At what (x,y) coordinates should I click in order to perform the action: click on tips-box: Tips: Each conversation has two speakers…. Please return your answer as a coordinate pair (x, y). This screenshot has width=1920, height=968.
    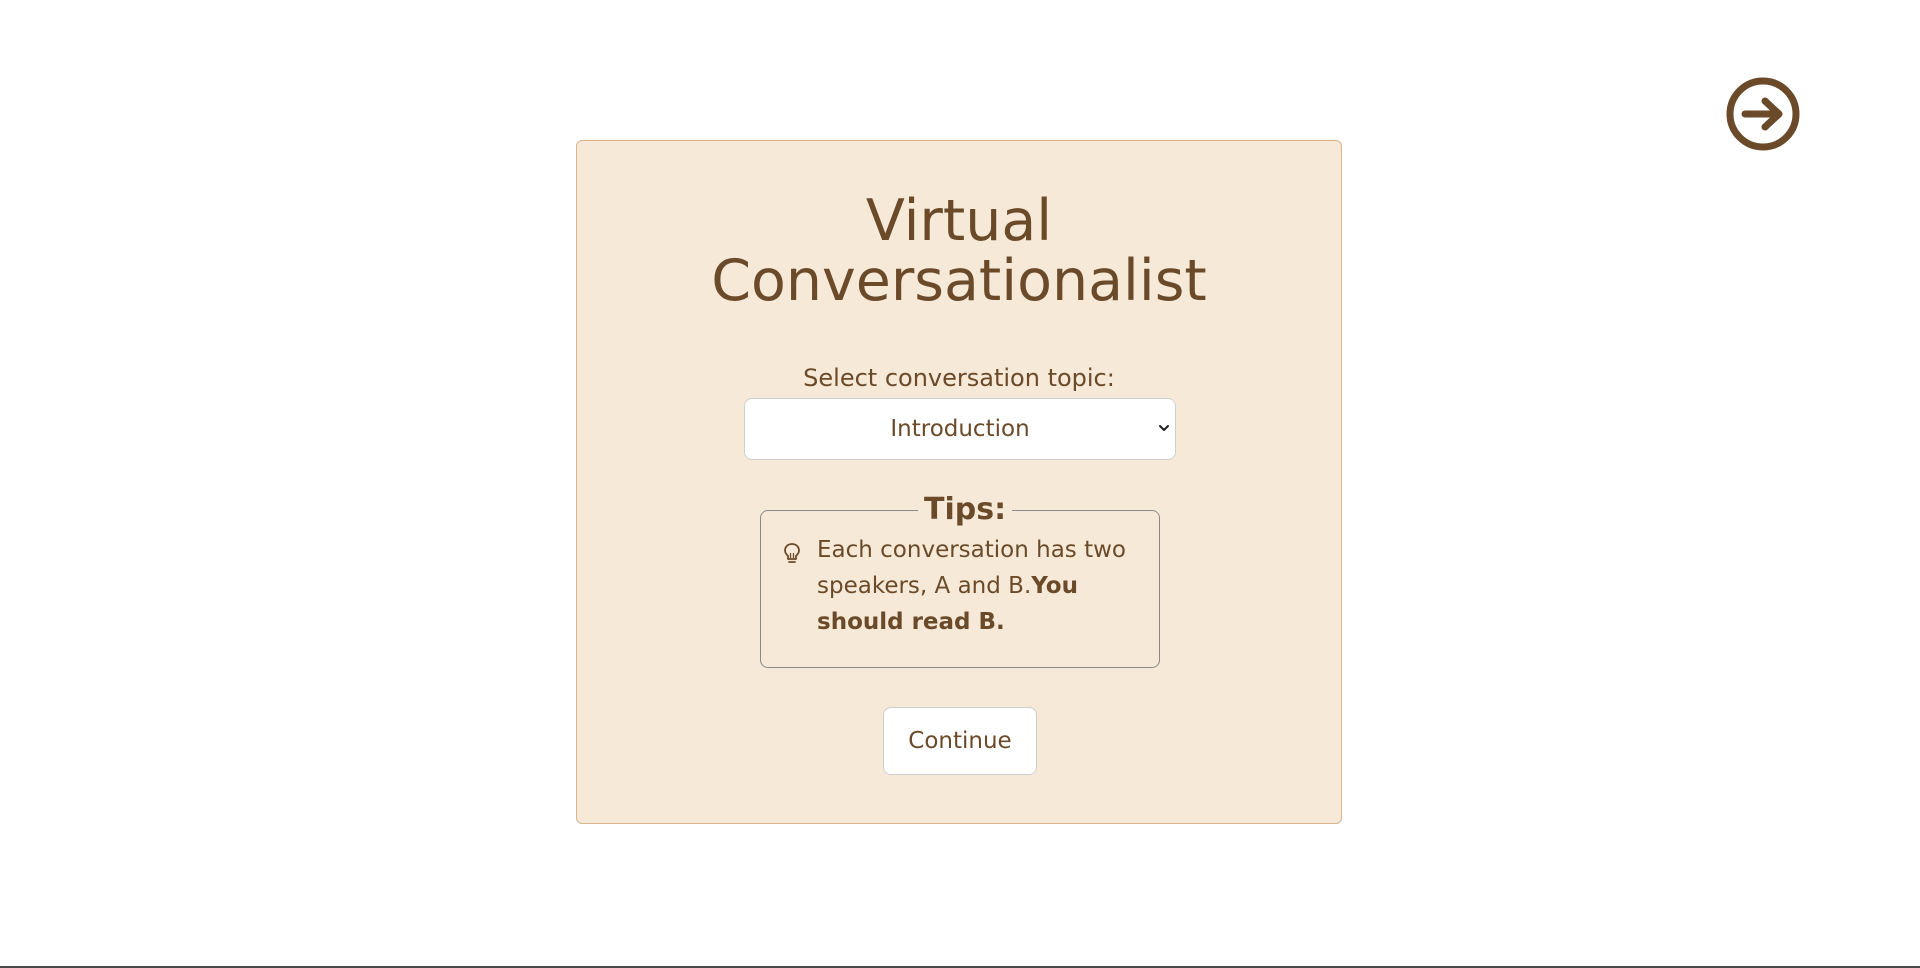
    Looking at the image, I should click on (960, 579).